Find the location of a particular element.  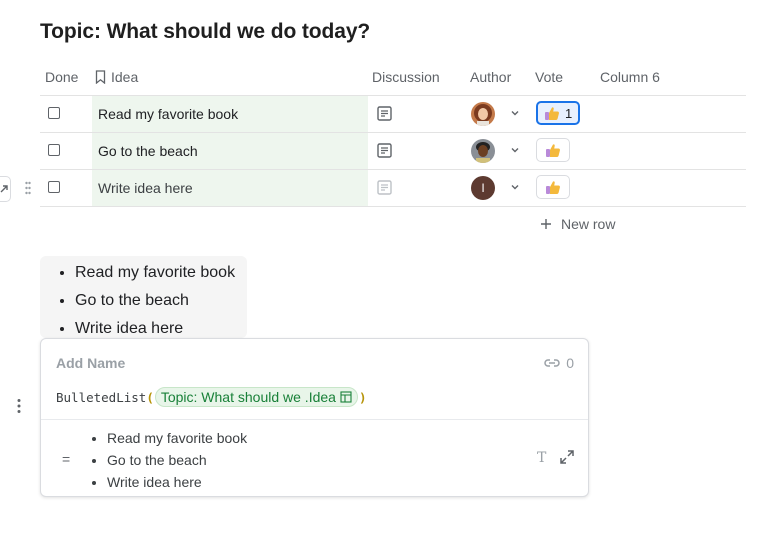

formula-function: BulletedList is located at coordinates (101, 397).